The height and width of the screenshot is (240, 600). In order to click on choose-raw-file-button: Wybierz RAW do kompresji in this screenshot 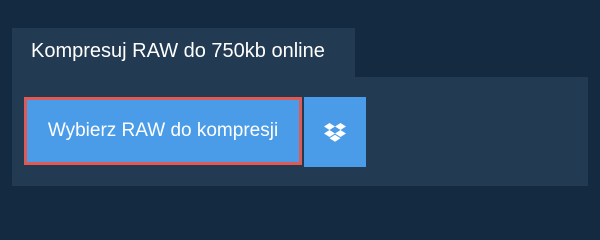, I will do `click(163, 131)`.